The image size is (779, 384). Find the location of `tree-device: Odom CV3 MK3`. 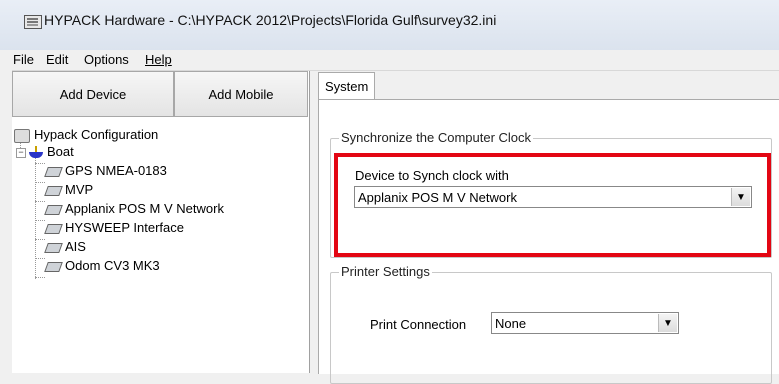

tree-device: Odom CV3 MK3 is located at coordinates (102, 265).